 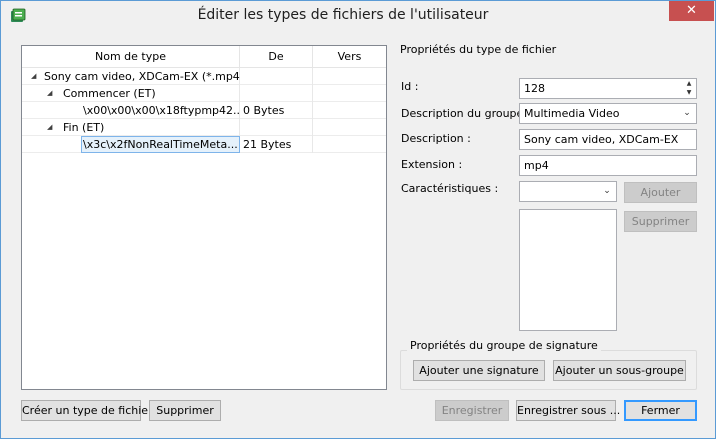 What do you see at coordinates (204, 93) in the screenshot?
I see `tree-row-start-group: ◢ Commencer (ET)` at bounding box center [204, 93].